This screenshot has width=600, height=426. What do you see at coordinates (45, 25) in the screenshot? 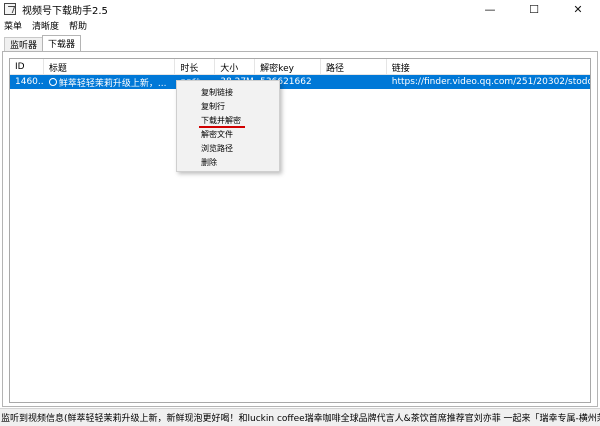
I see `menu-item-resolution: 清晰度` at bounding box center [45, 25].